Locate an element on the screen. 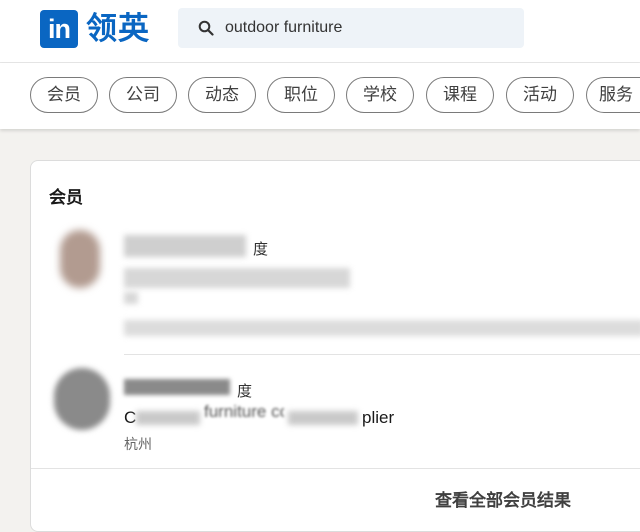 This screenshot has width=640, height=532. search-input: outdoor furniture is located at coordinates (351, 28).